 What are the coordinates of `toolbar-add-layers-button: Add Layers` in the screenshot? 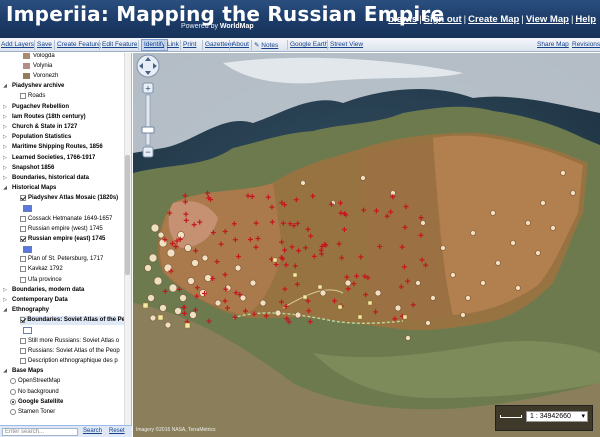 It's located at (17, 44).